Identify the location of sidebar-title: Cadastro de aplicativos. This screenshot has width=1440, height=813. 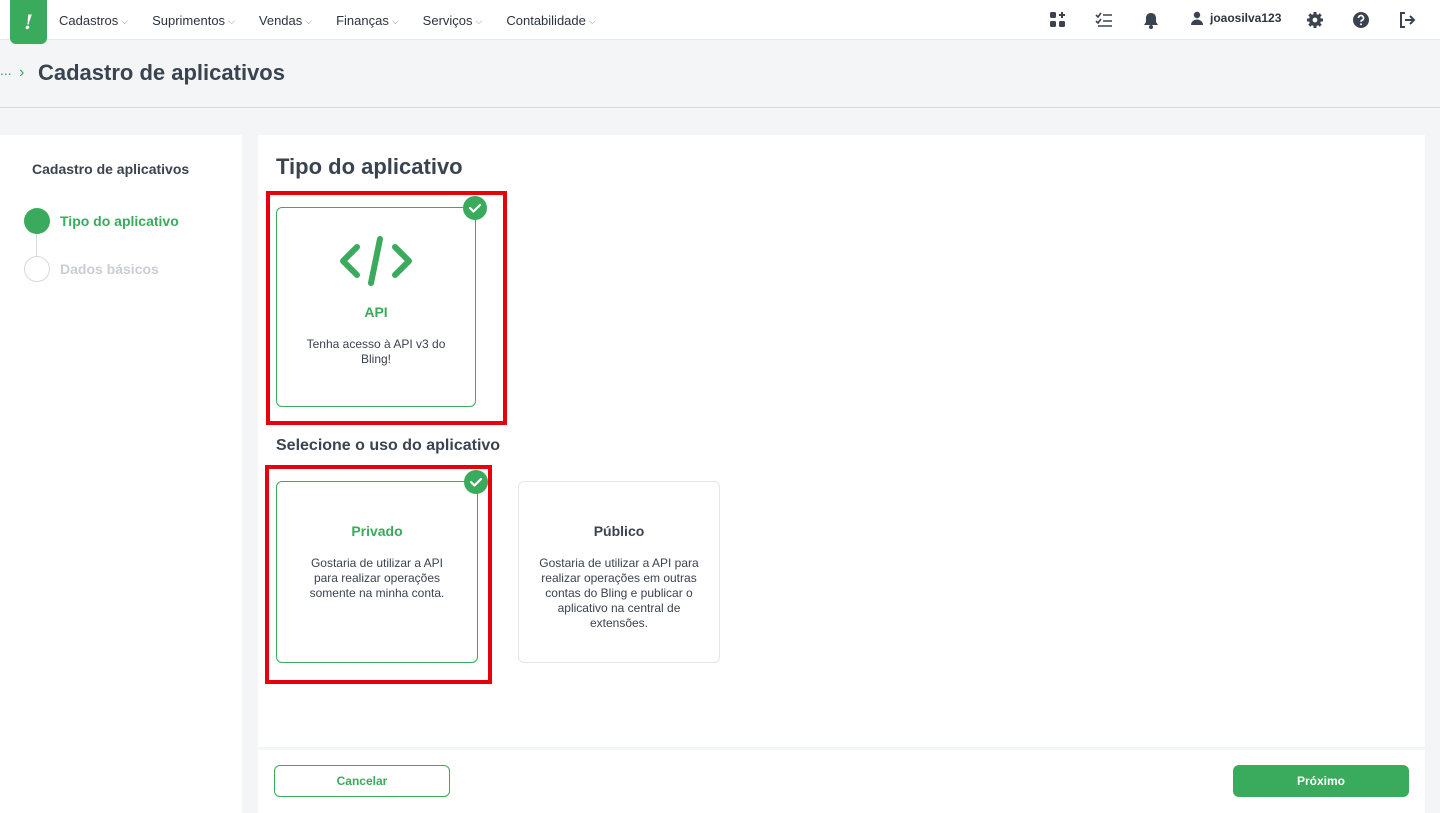
(111, 169).